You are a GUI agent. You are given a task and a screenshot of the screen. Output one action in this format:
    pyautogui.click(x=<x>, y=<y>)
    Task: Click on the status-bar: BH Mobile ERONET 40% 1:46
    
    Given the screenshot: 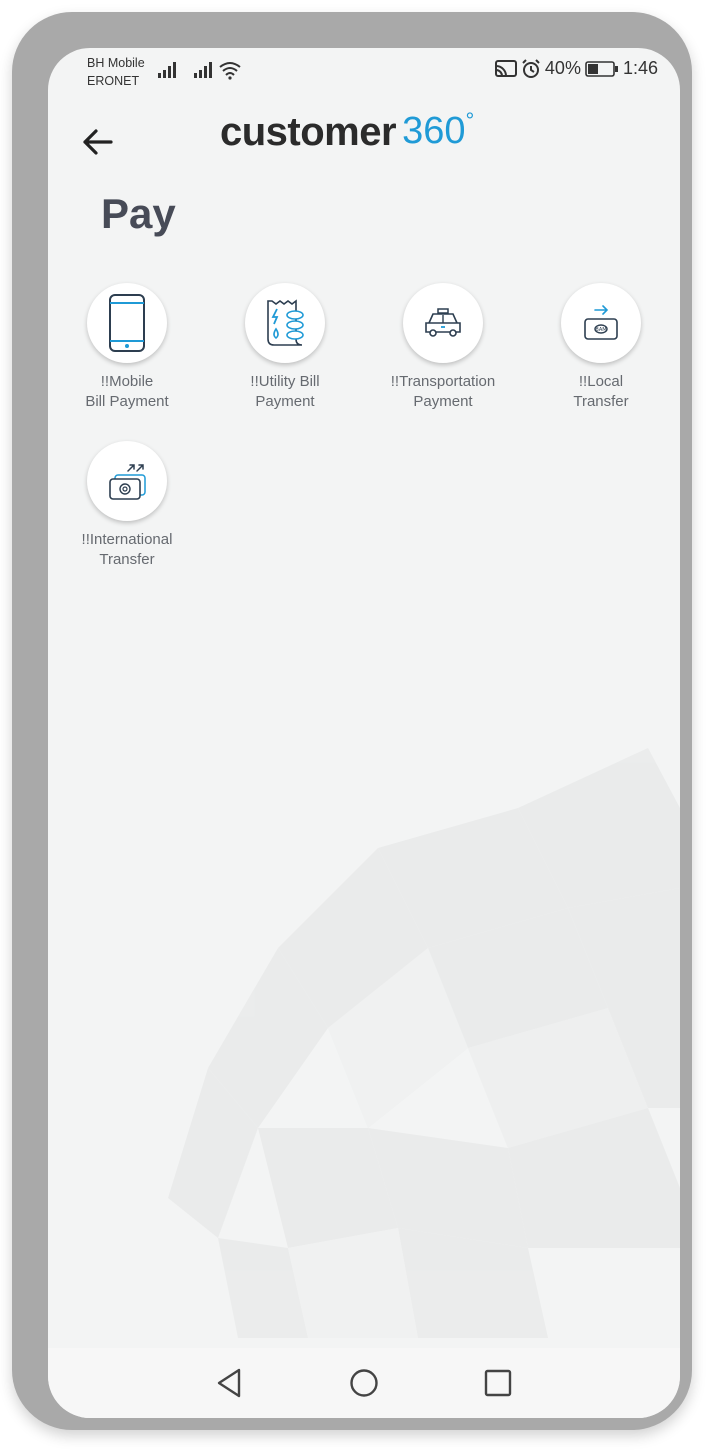 What is the action you would take?
    pyautogui.click(x=364, y=71)
    